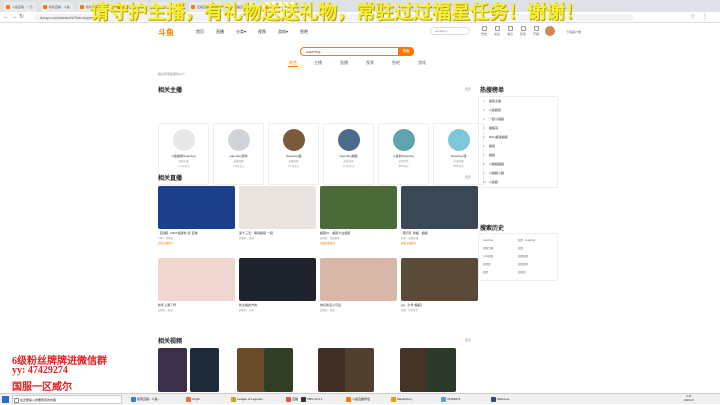  I want to click on live-title: 新年上课了呀, so click(167, 305).